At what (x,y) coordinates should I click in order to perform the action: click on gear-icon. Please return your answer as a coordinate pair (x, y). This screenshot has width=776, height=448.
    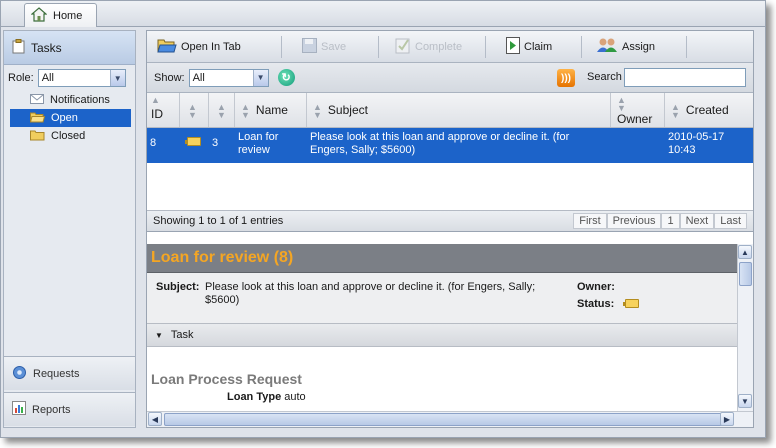
    Looking at the image, I should click on (19, 374).